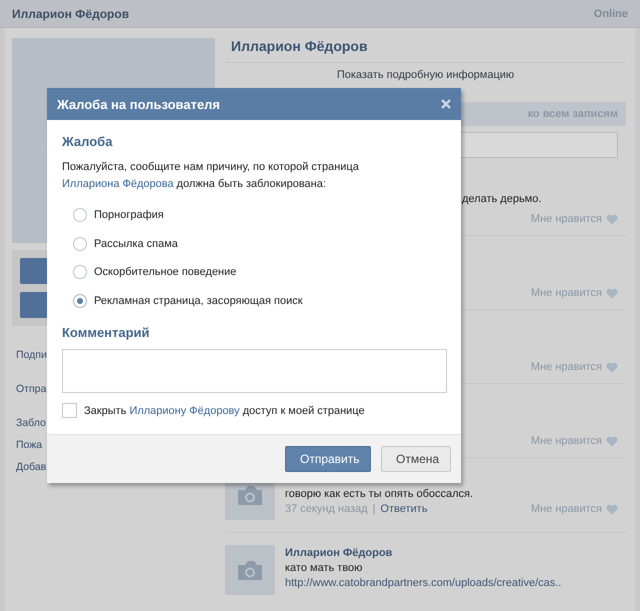 The image size is (640, 611). Describe the element at coordinates (31, 423) in the screenshot. I see `sidebar-link: Забло` at that location.